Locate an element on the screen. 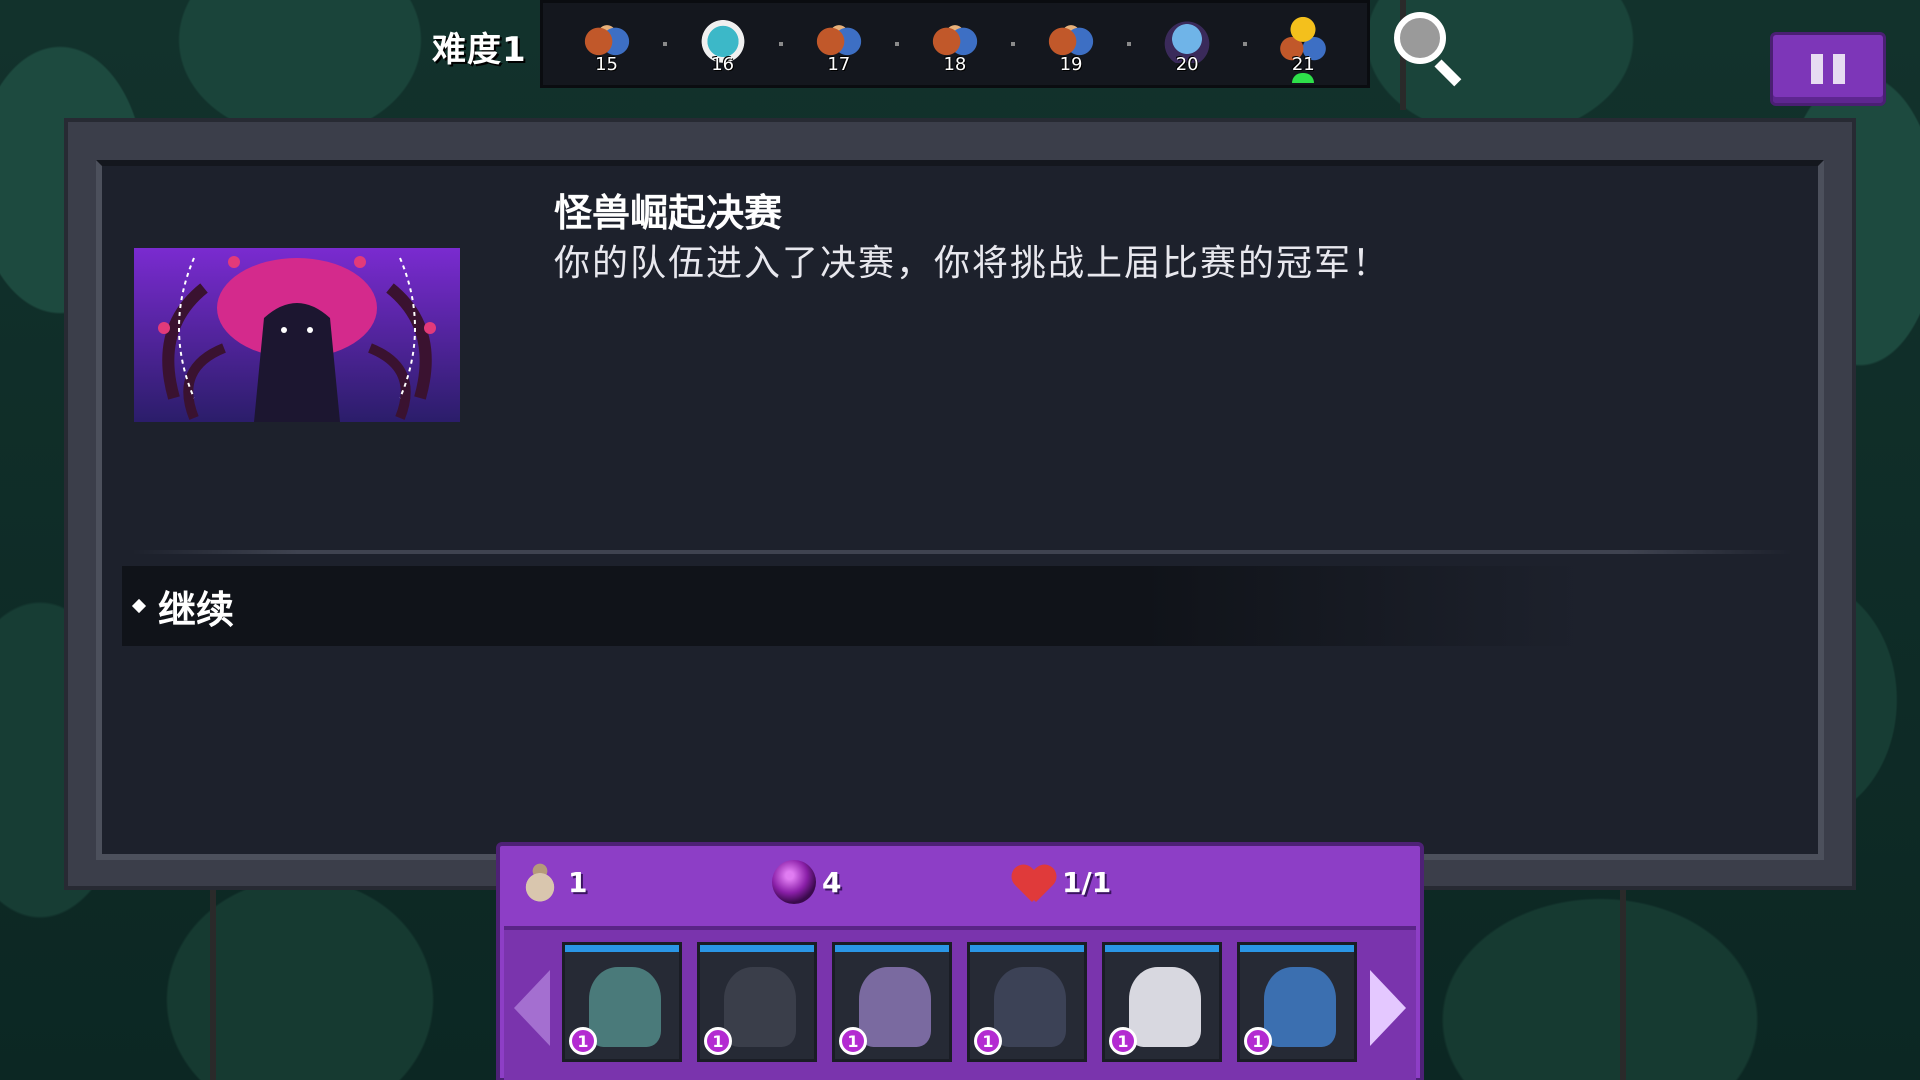  stage-15: 15 is located at coordinates (607, 44).